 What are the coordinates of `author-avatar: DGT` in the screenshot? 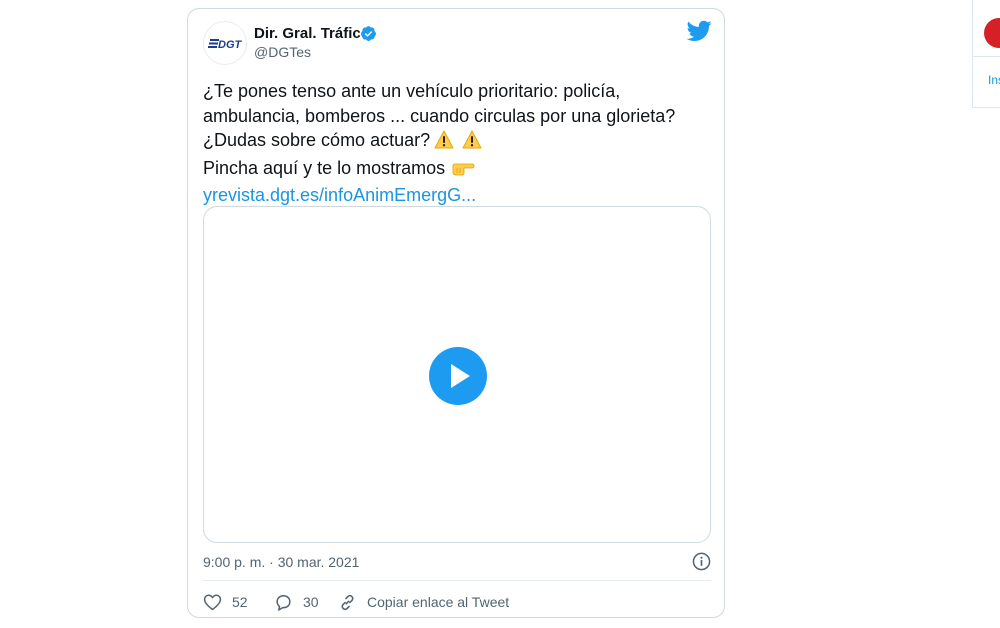 It's located at (225, 43).